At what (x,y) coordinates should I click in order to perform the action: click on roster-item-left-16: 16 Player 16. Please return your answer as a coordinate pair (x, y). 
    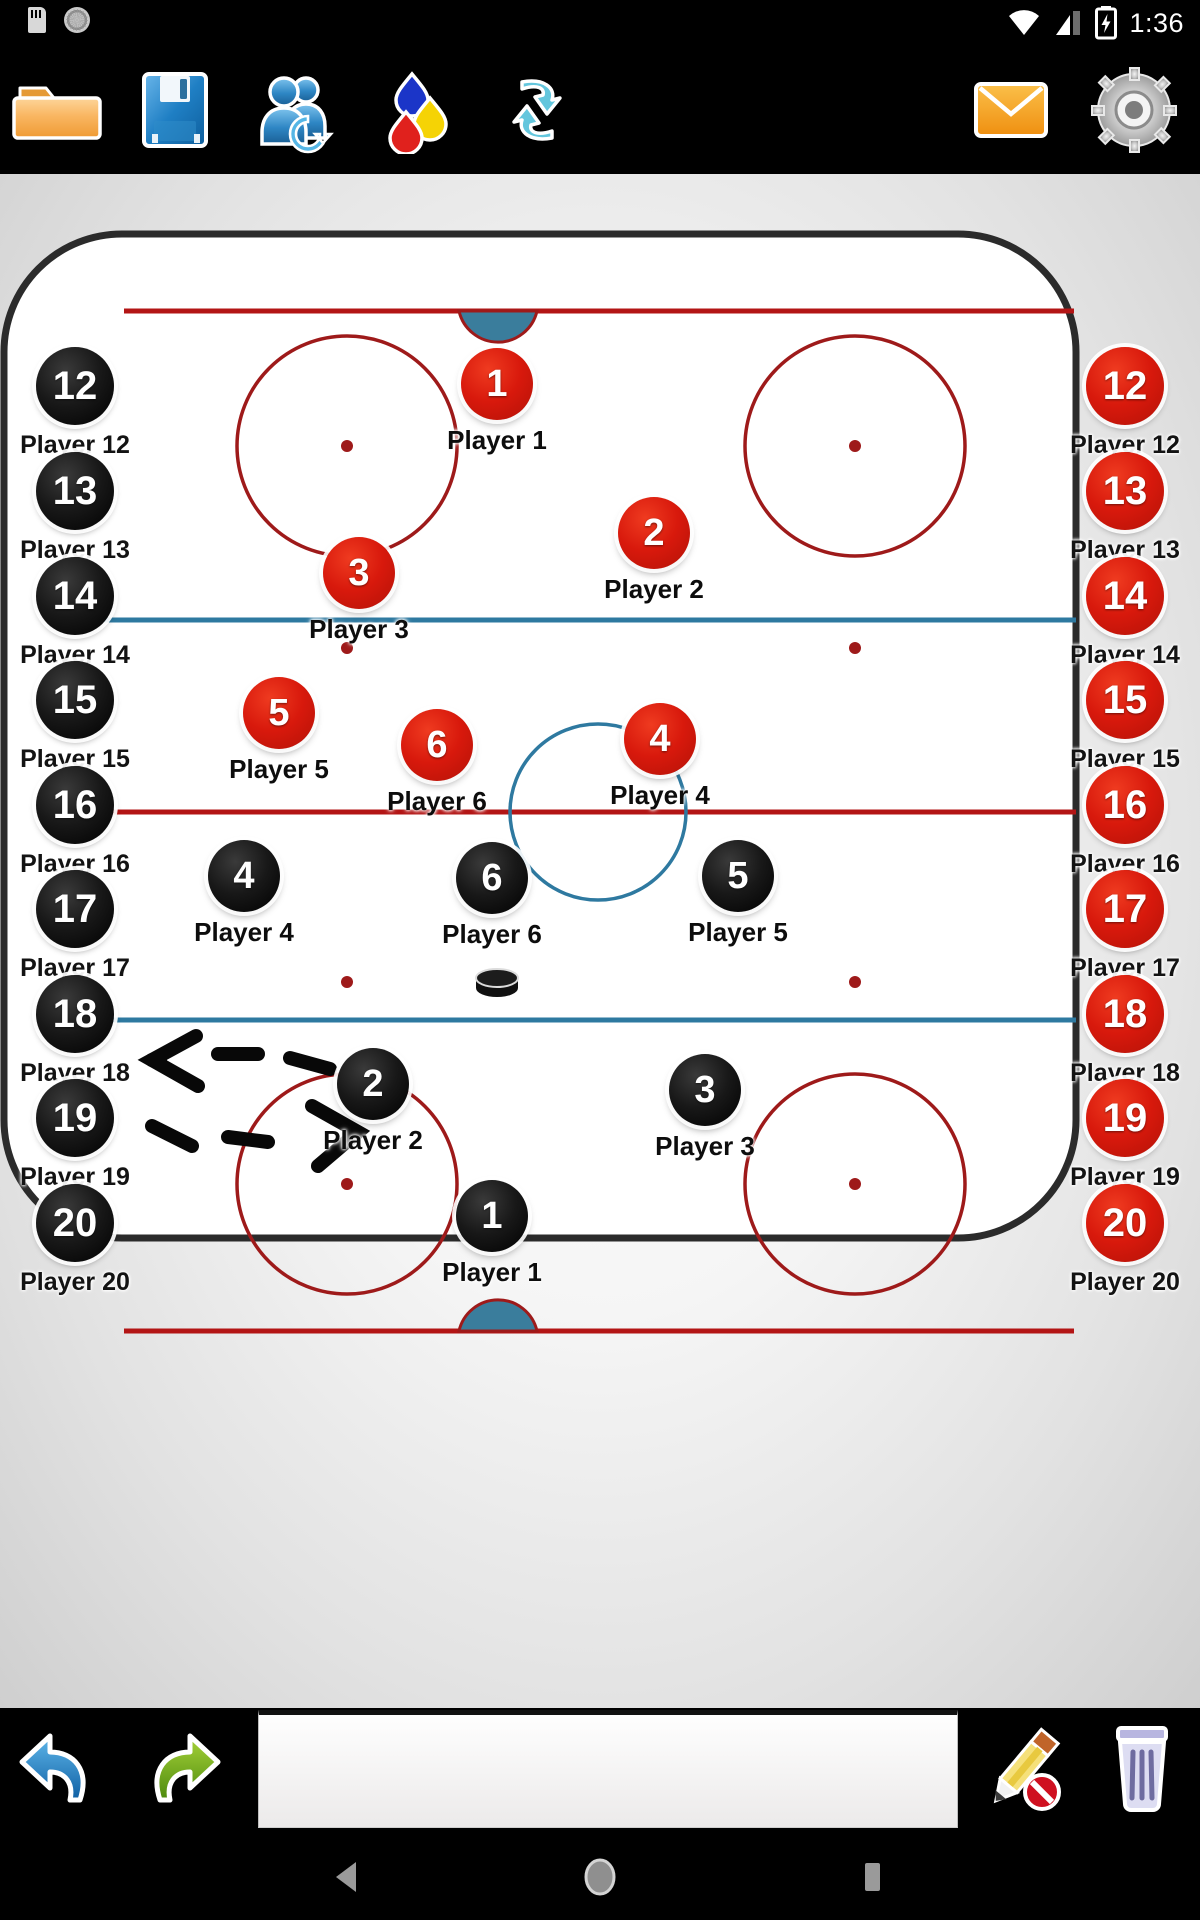
    Looking at the image, I should click on (75, 822).